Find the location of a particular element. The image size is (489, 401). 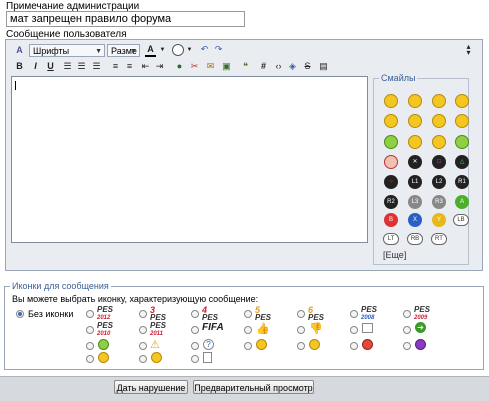

submit-warning-button: Дать нарушение is located at coordinates (151, 387).